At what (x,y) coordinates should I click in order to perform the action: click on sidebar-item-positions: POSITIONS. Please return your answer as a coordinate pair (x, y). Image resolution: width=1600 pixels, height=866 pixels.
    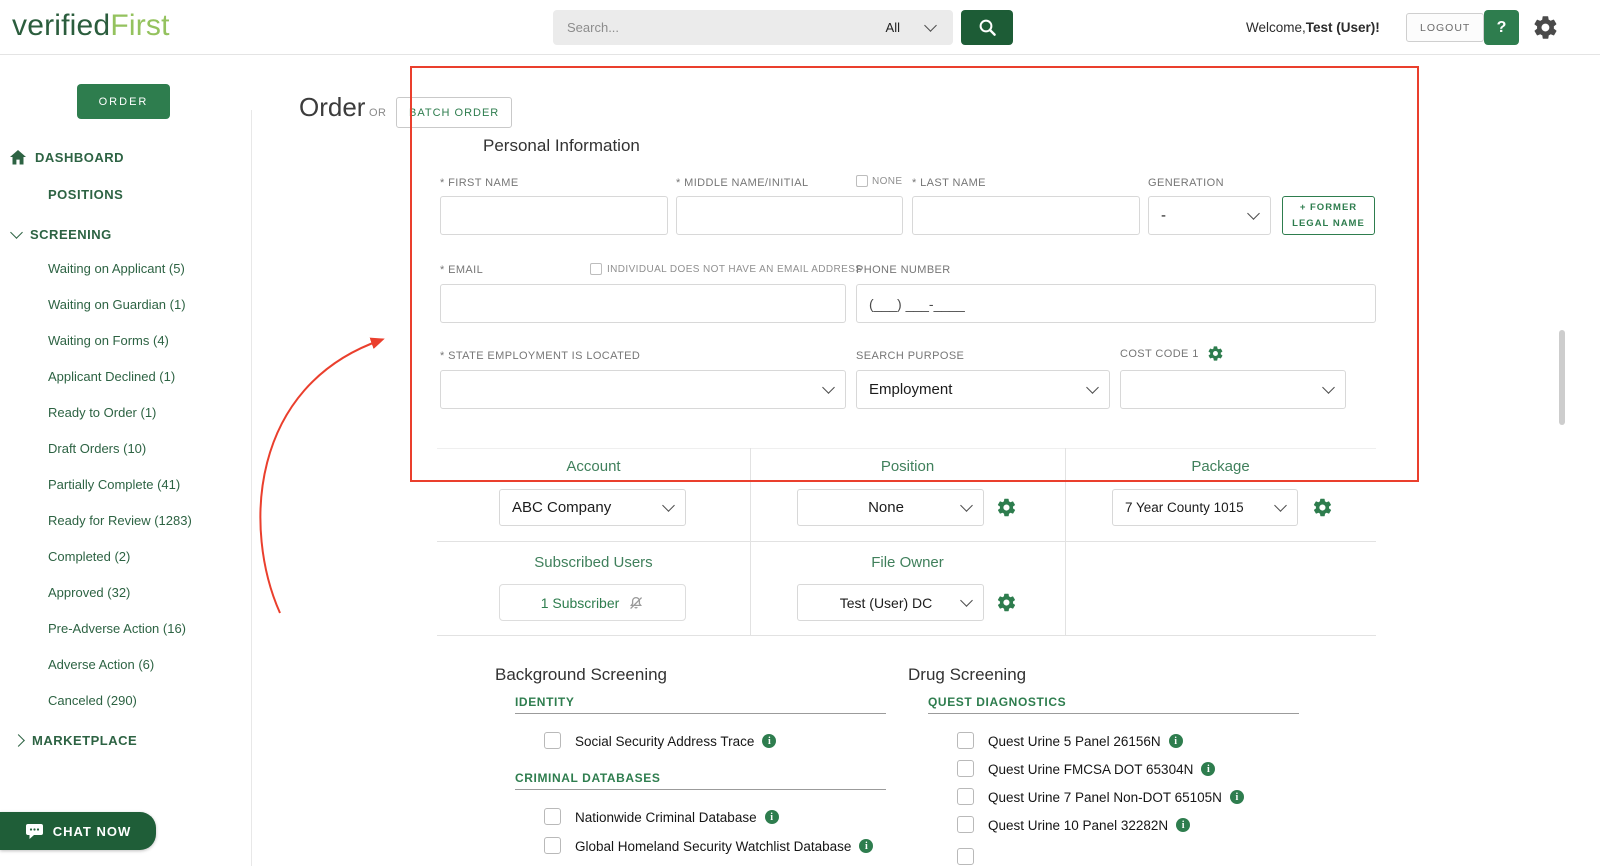
    Looking at the image, I should click on (85, 194).